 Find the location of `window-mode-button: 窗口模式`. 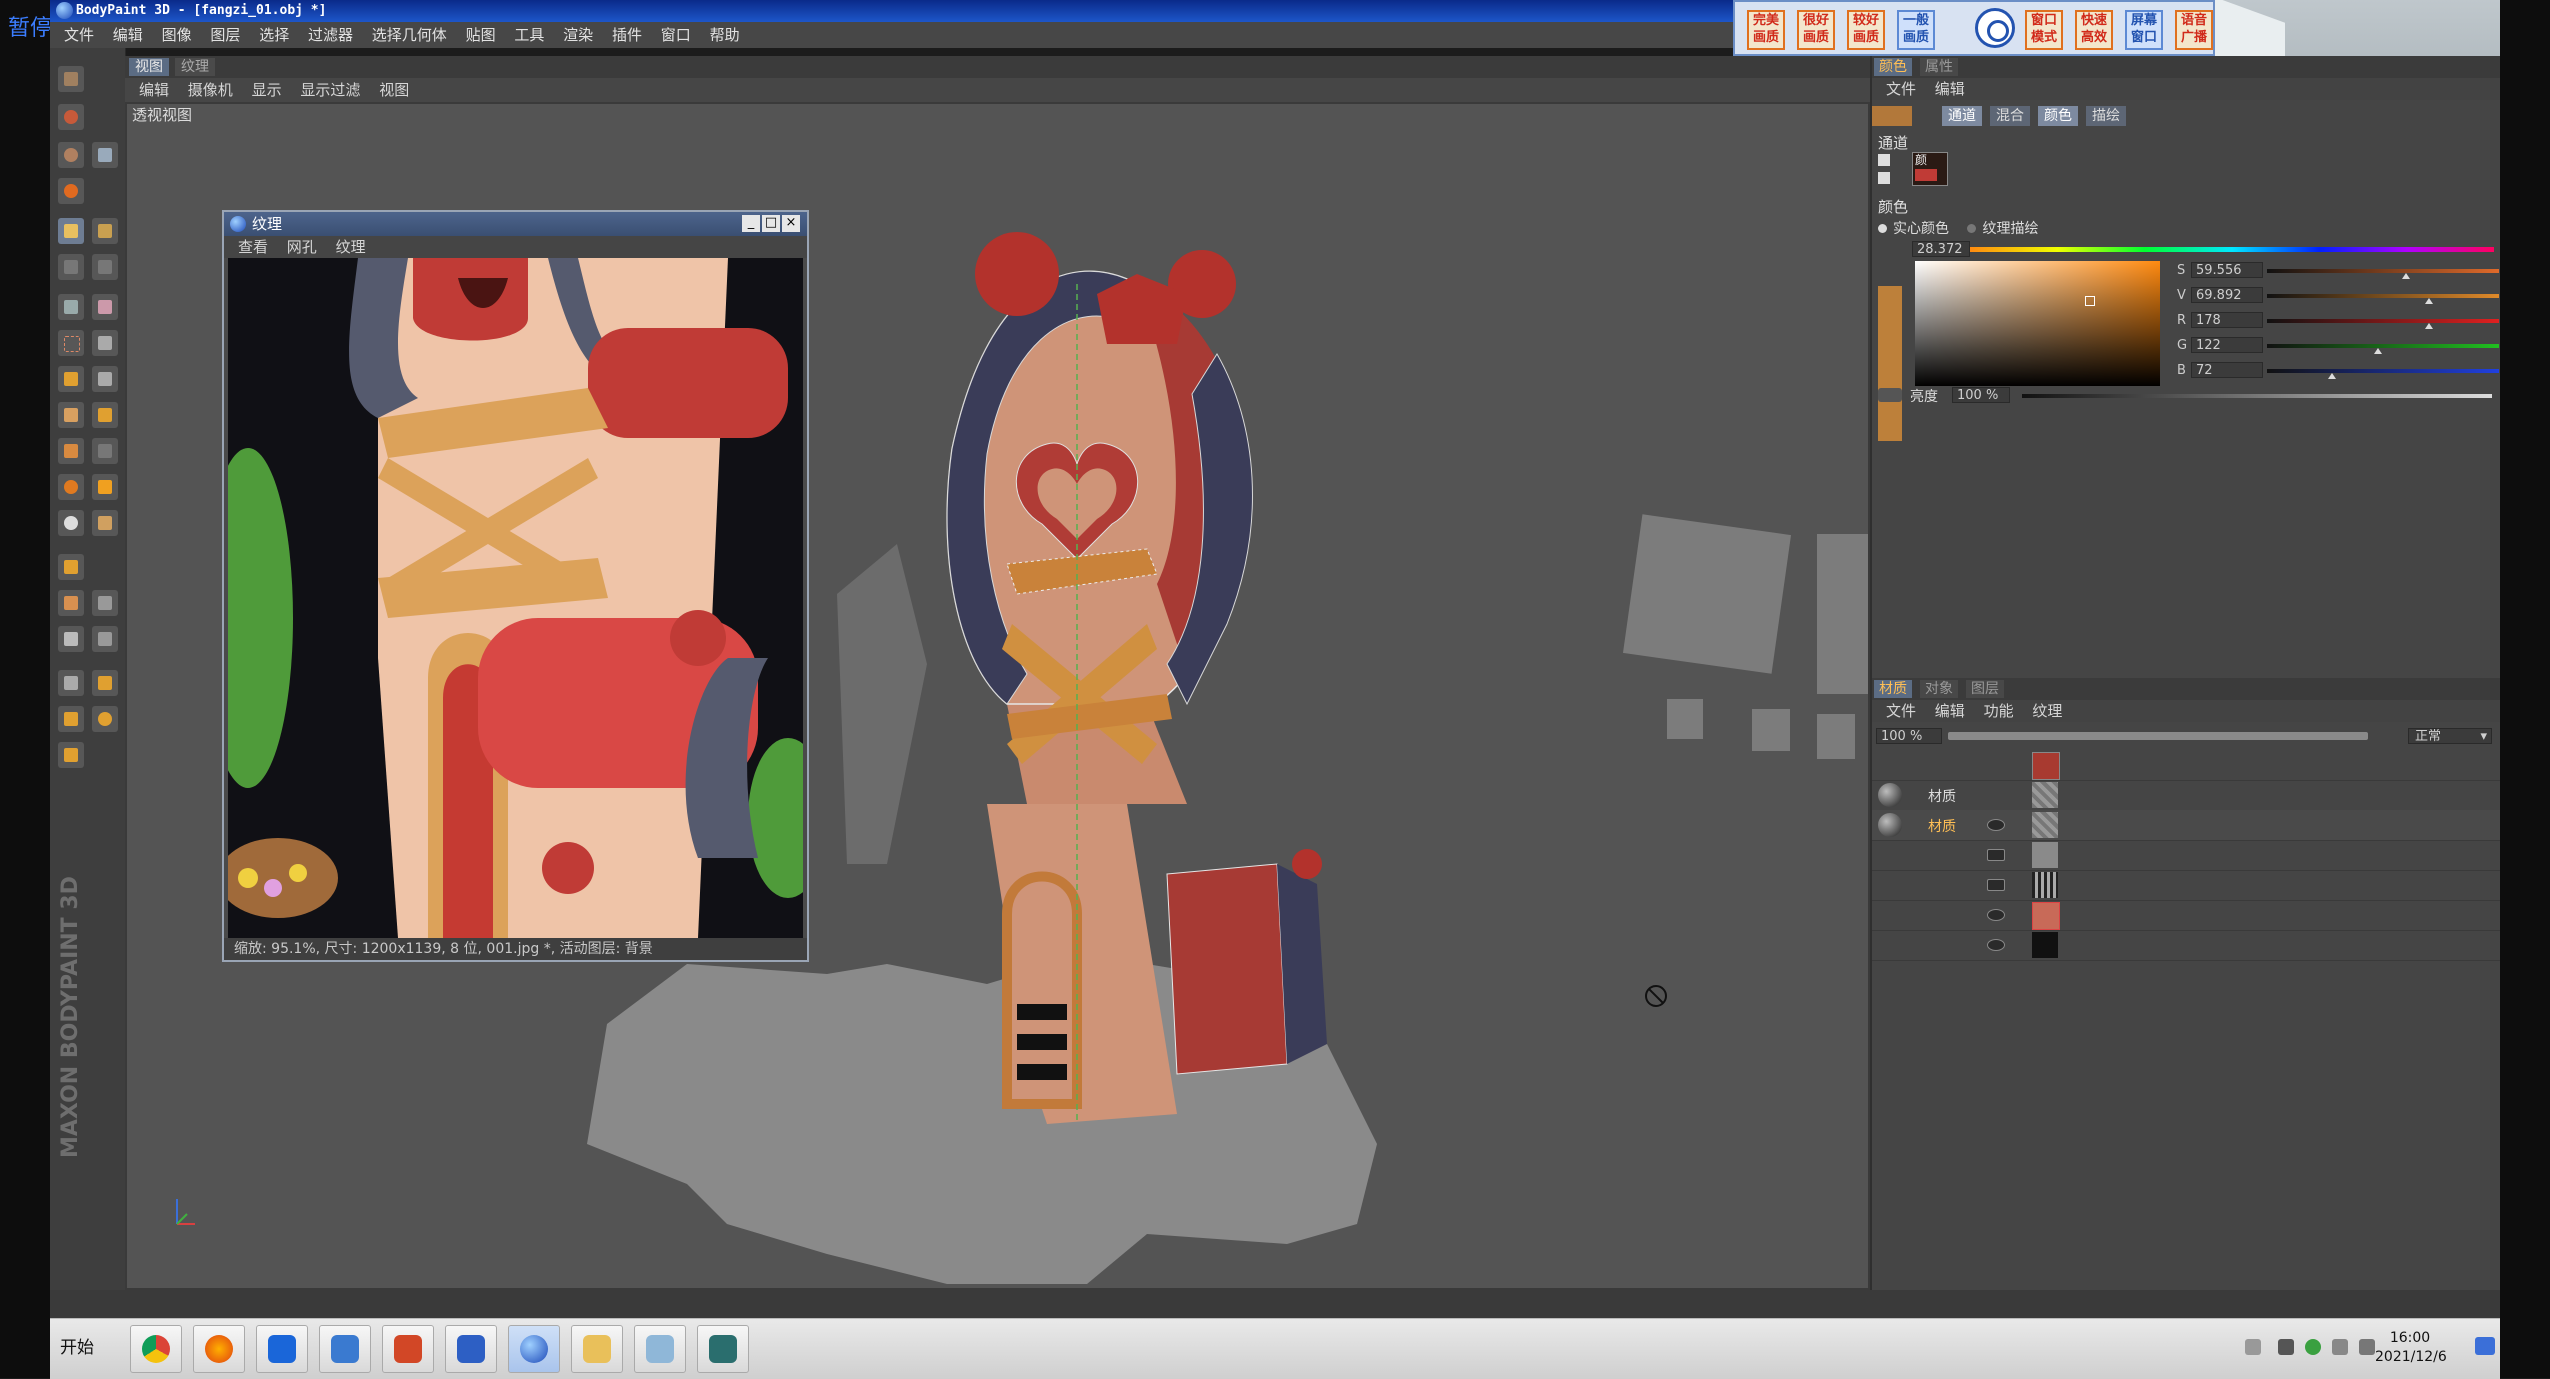

window-mode-button: 窗口模式 is located at coordinates (2044, 30).